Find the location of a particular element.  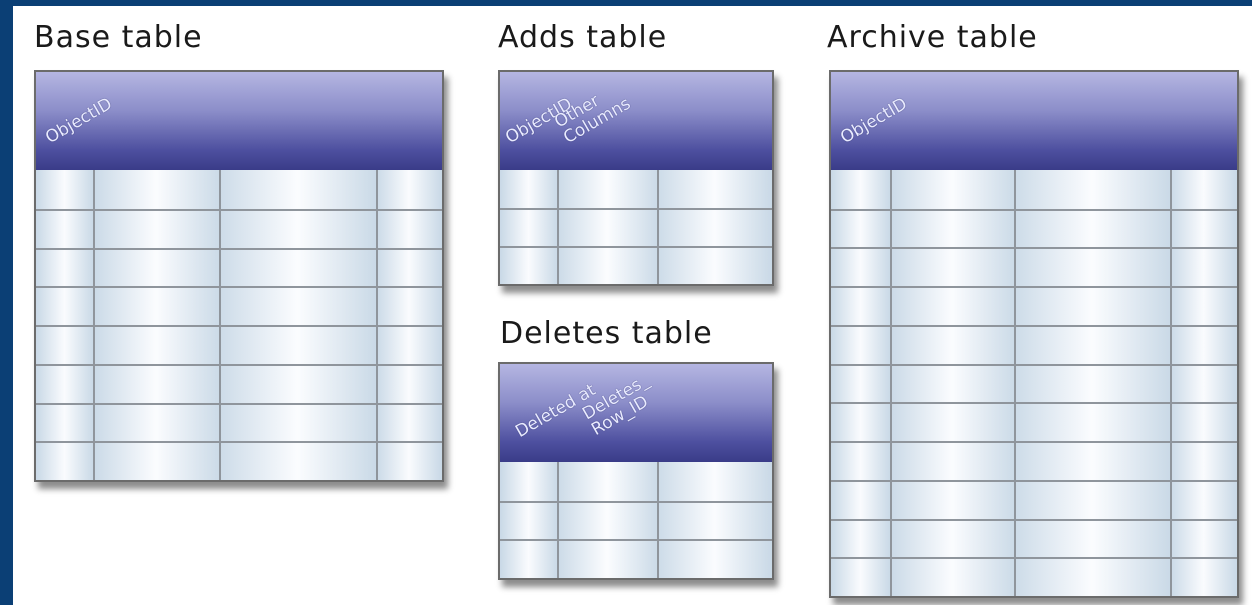

base-col-objectid: ObjectID is located at coordinates (79, 120).